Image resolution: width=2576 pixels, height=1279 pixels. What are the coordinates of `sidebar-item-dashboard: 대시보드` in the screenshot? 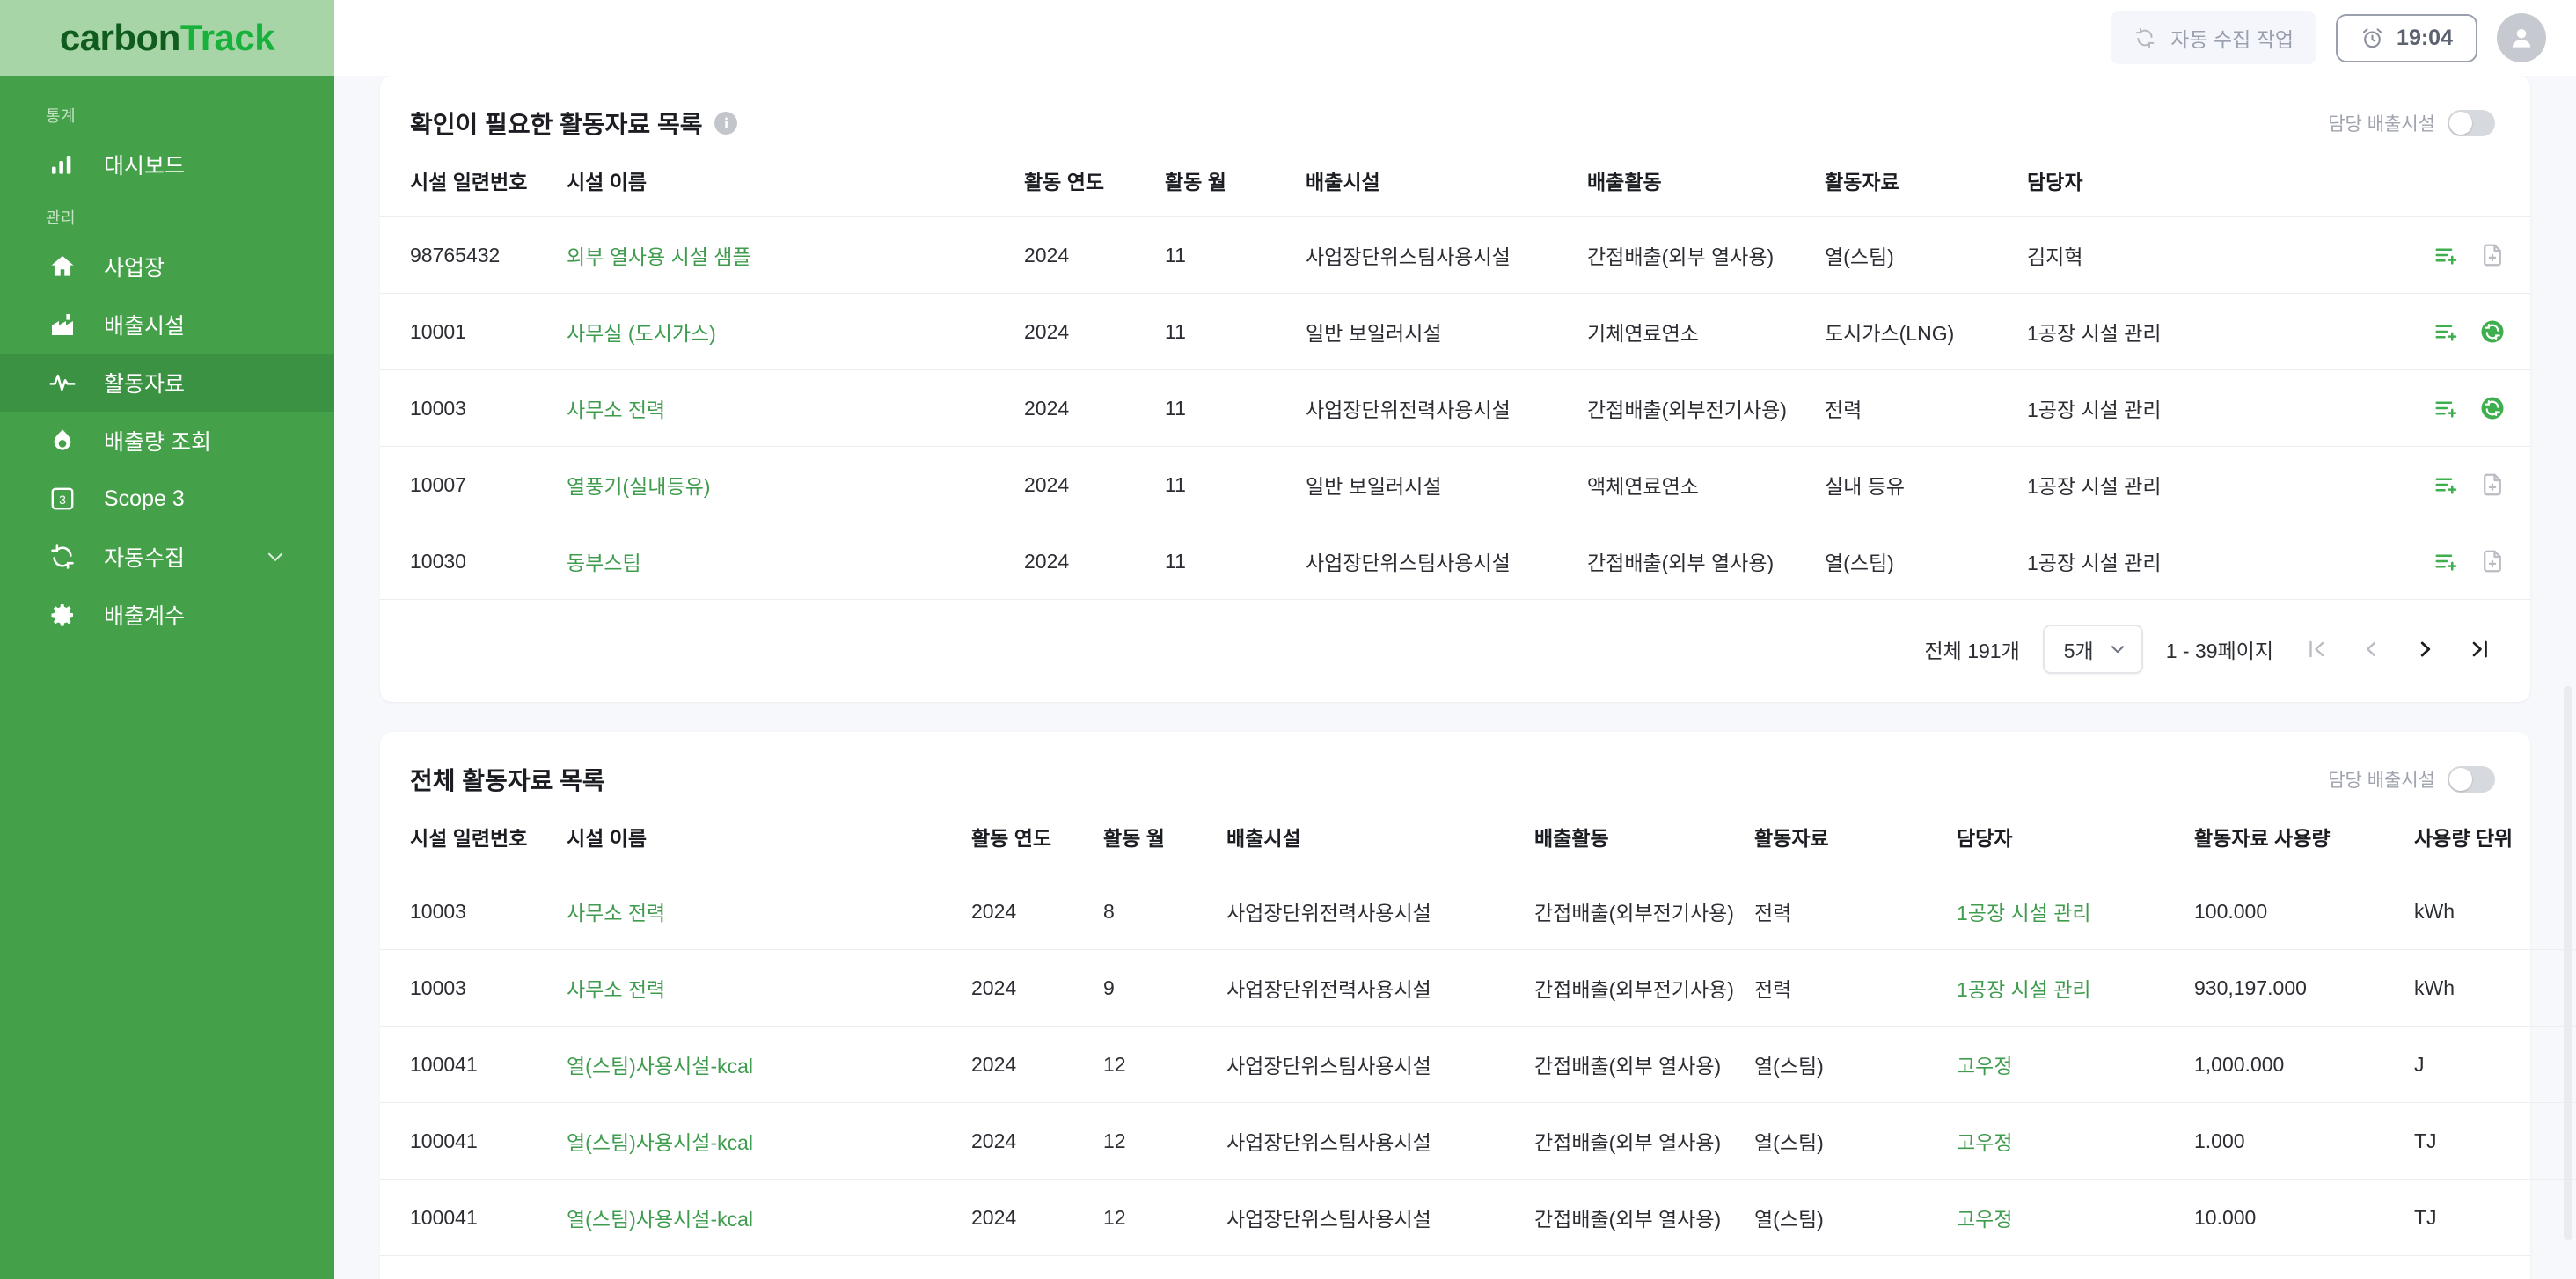 It's located at (167, 164).